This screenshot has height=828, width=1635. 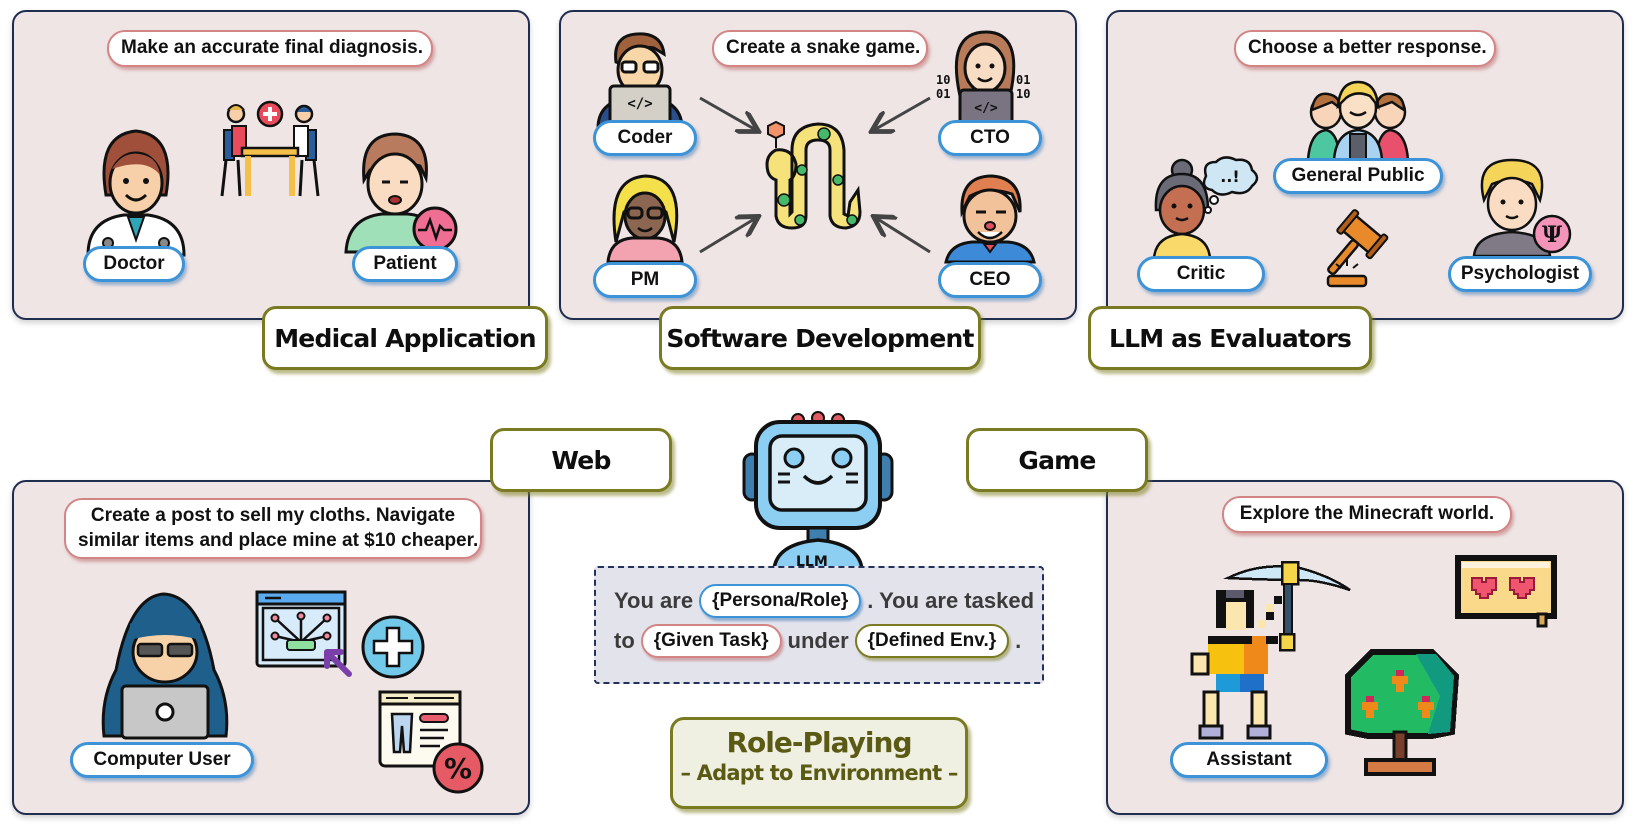 What do you see at coordinates (136, 192) in the screenshot?
I see `doctor-icon` at bounding box center [136, 192].